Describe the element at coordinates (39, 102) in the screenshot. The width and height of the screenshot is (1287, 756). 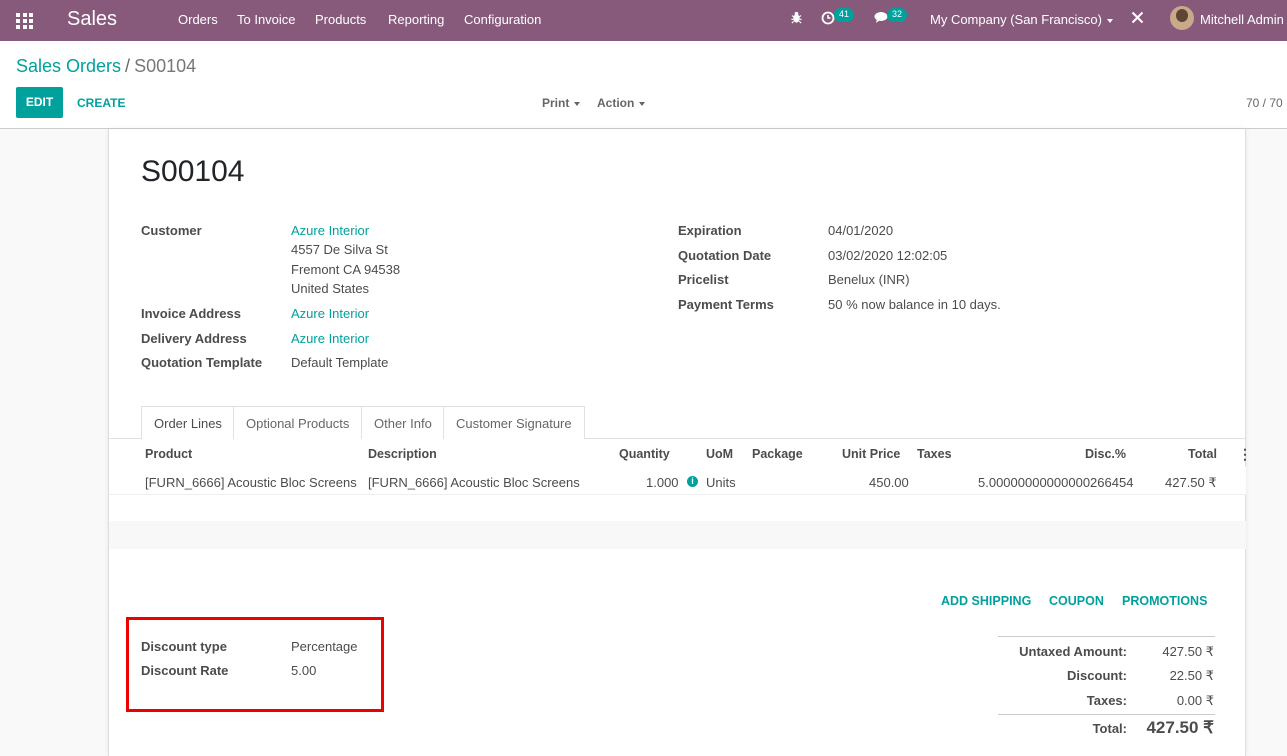
I see `edit-button: EDIT` at that location.